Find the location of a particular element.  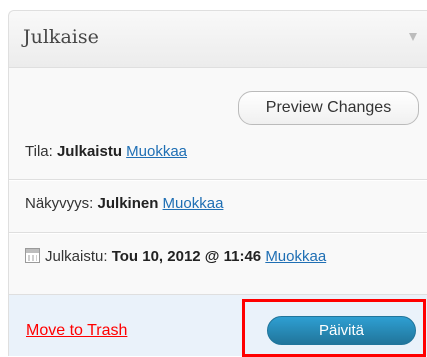

status-edit-link: Muokkaa is located at coordinates (156, 151).